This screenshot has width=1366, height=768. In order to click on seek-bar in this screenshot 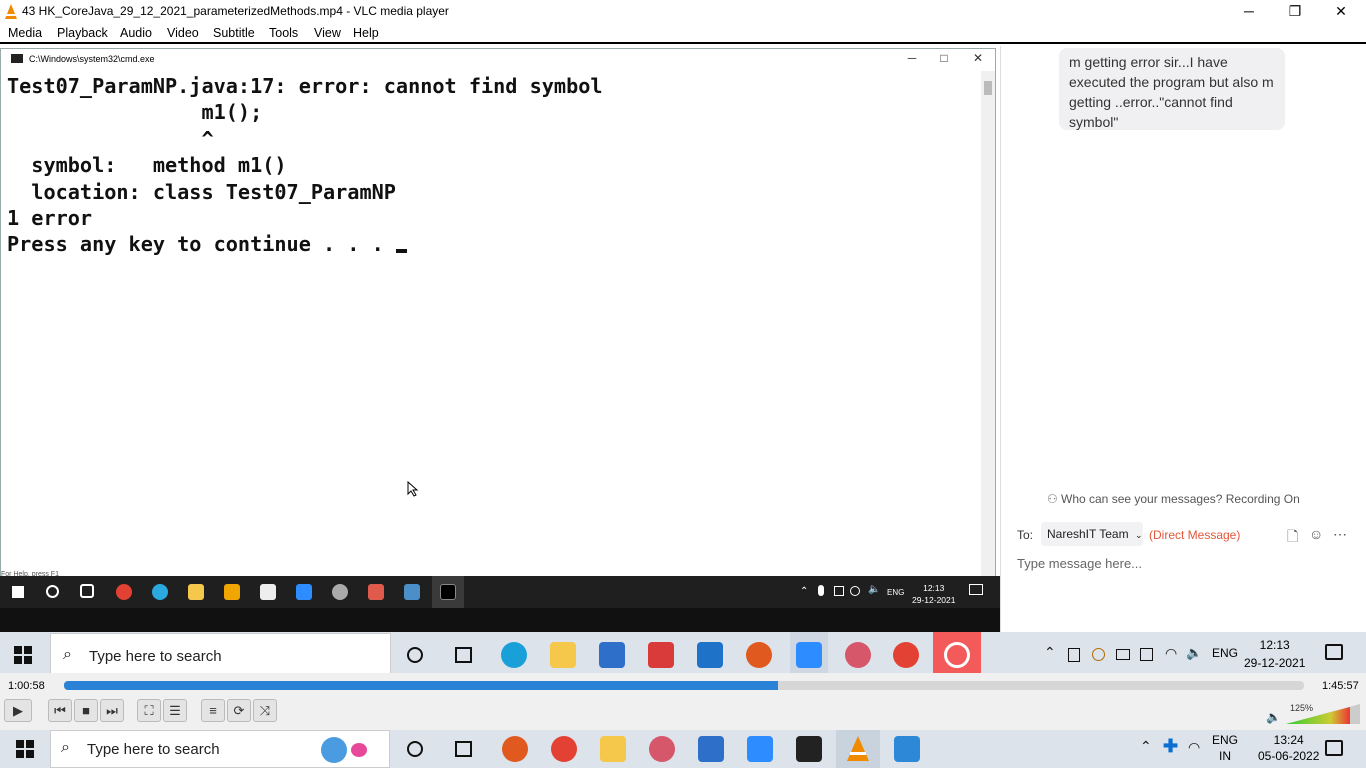, I will do `click(684, 685)`.